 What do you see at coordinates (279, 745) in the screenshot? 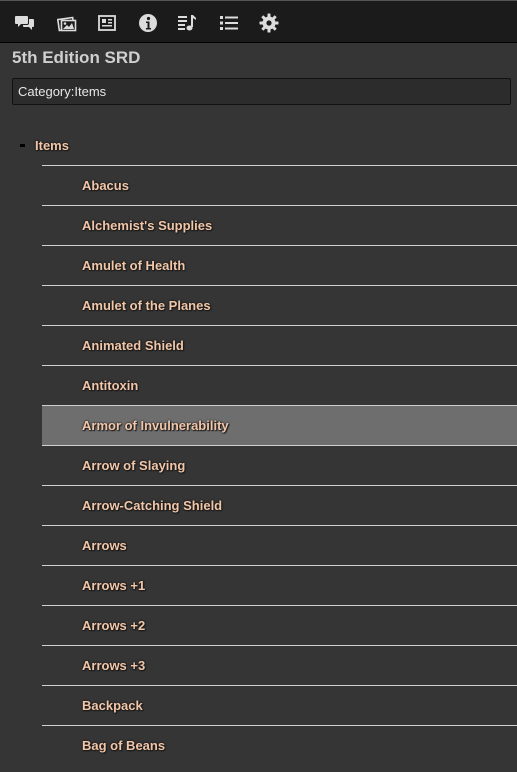
I see `list-item: Bag of Beans` at bounding box center [279, 745].